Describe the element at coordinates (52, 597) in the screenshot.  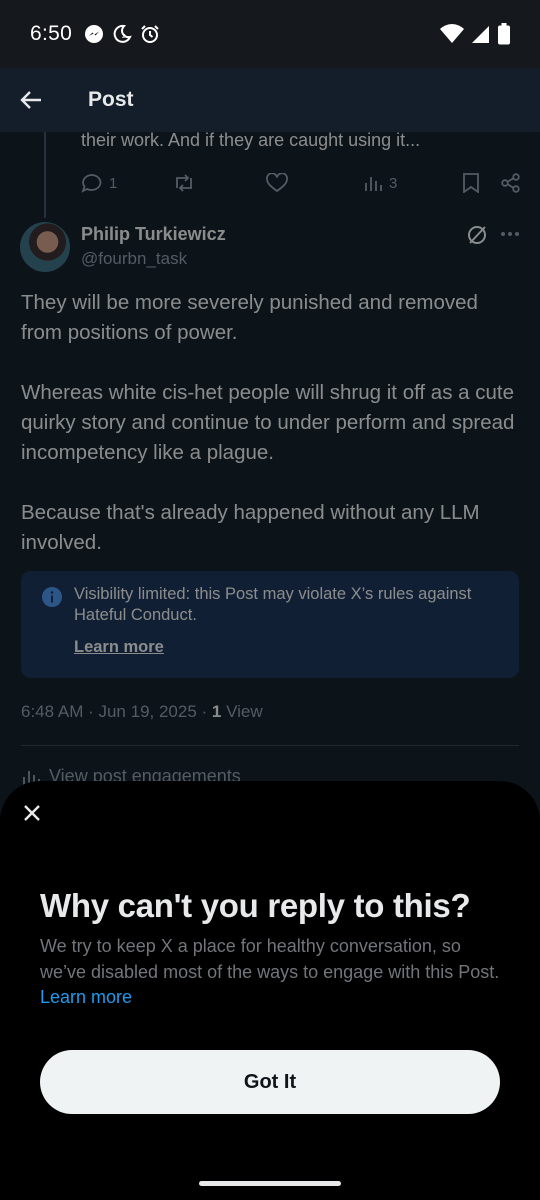
I see `info-icon` at that location.